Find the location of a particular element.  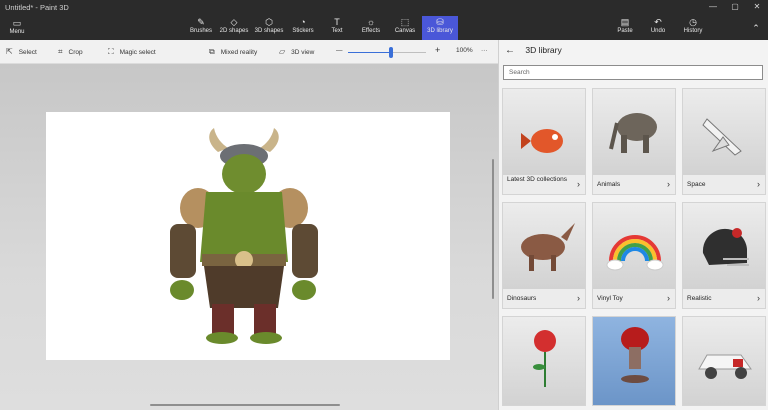

tool-label: History is located at coordinates (693, 31).